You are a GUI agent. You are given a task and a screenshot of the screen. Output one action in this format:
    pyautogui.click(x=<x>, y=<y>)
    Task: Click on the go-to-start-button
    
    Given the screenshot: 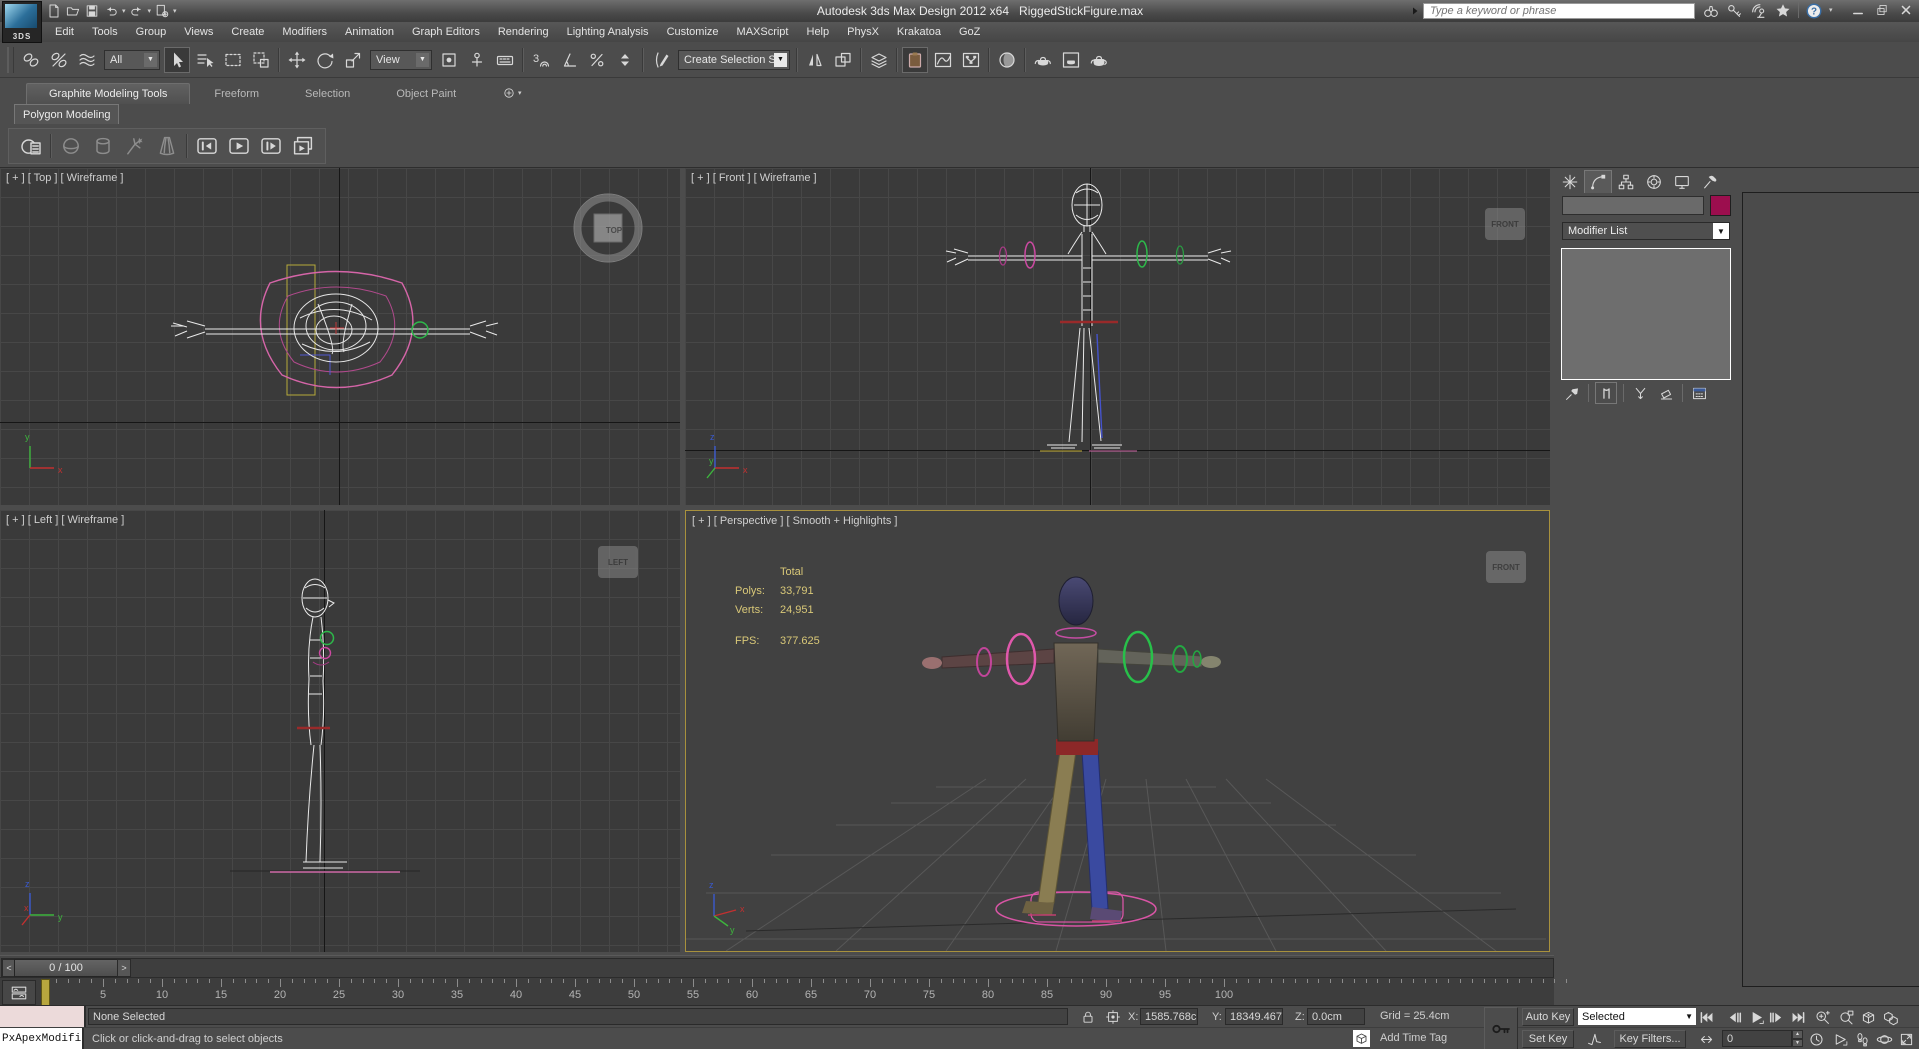 What is the action you would take?
    pyautogui.click(x=1706, y=1017)
    